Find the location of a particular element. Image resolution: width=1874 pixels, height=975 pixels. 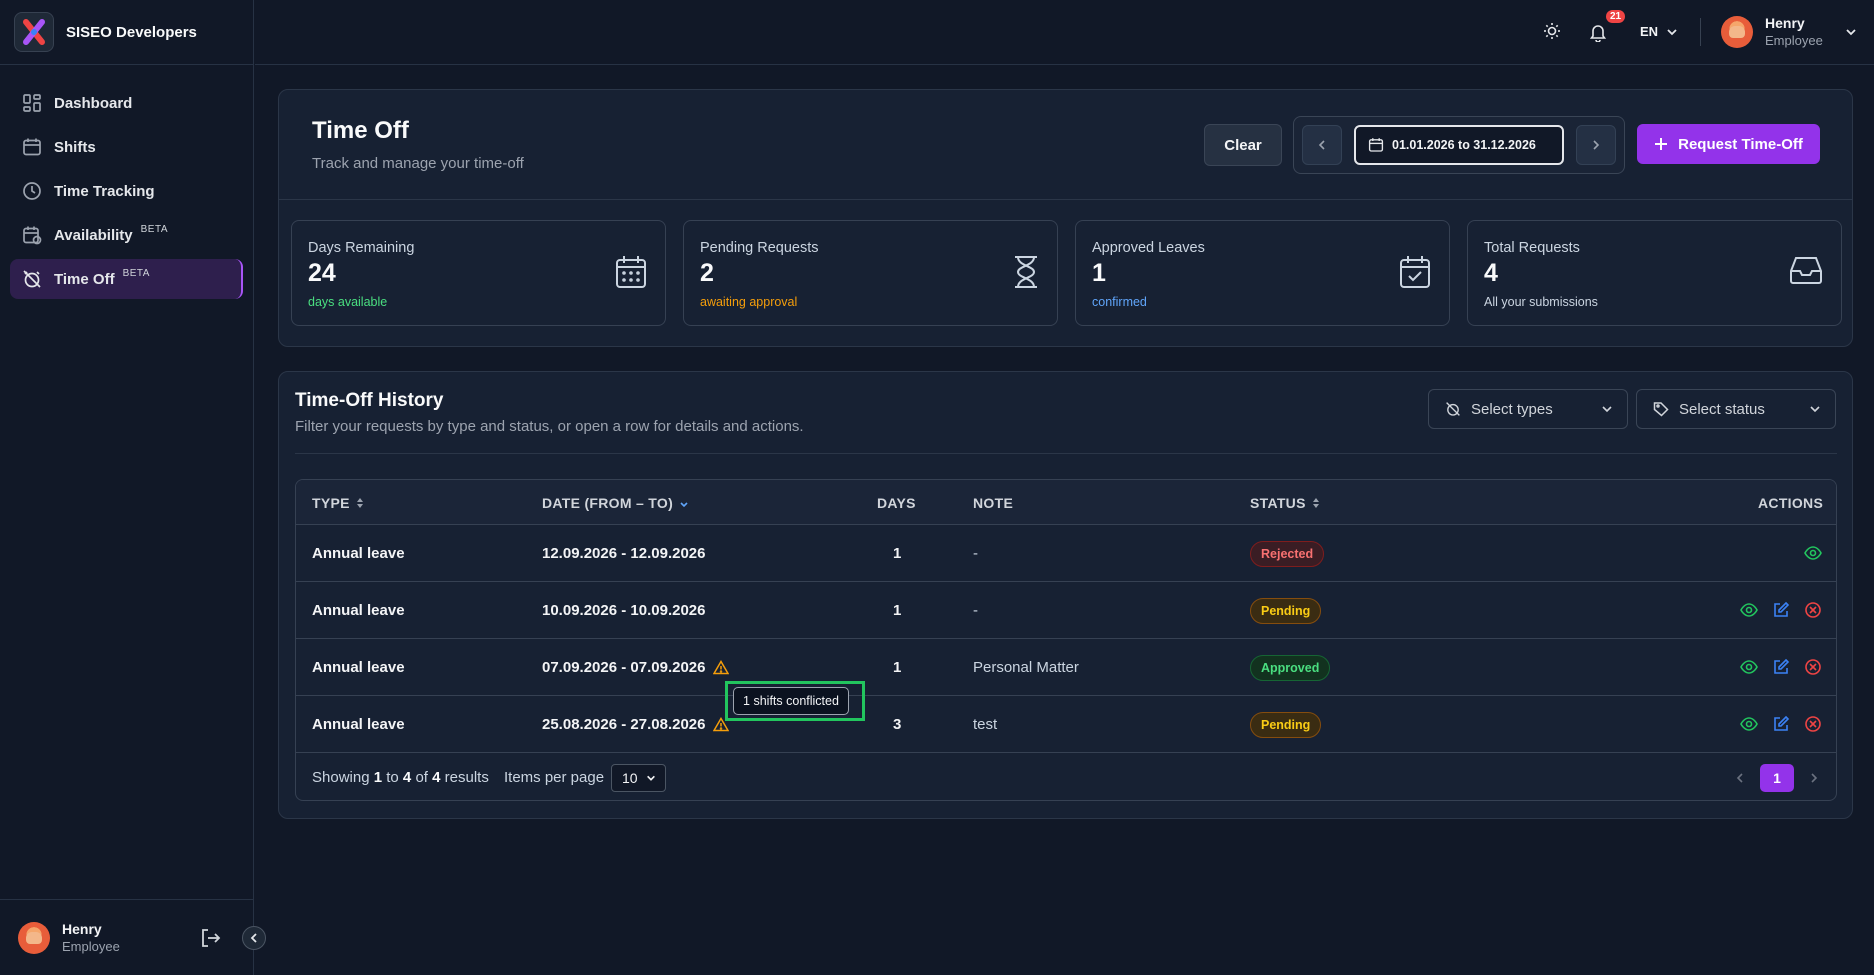

sidebar-item-time-off: Time Off BETA is located at coordinates (126, 279).